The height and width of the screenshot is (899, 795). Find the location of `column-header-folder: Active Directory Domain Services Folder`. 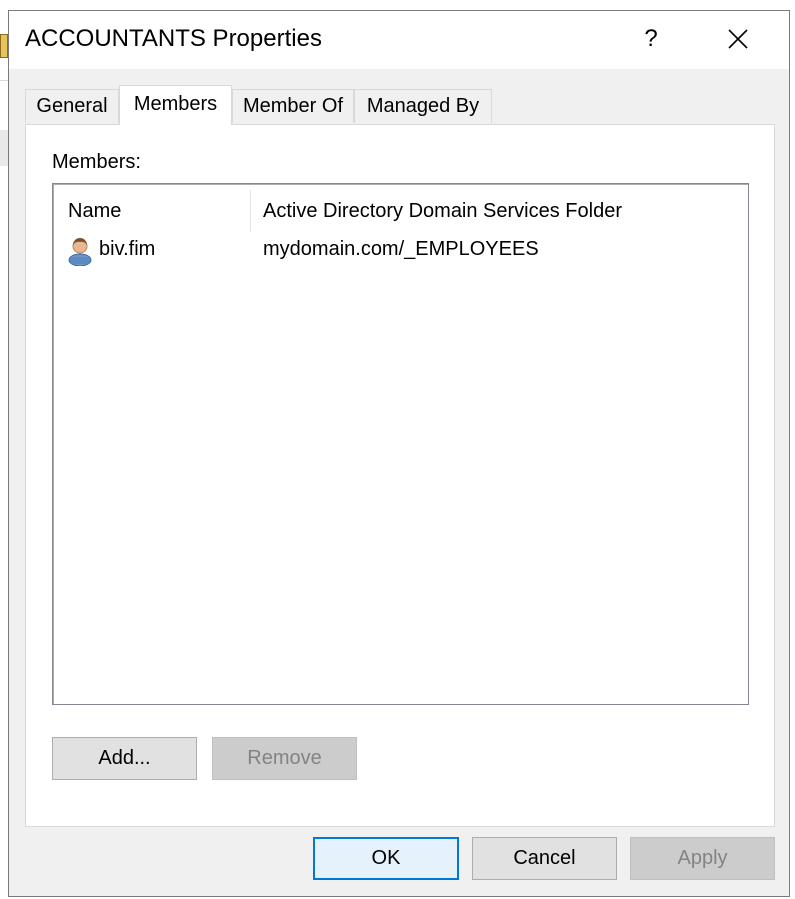

column-header-folder: Active Directory Domain Services Folder is located at coordinates (442, 211).